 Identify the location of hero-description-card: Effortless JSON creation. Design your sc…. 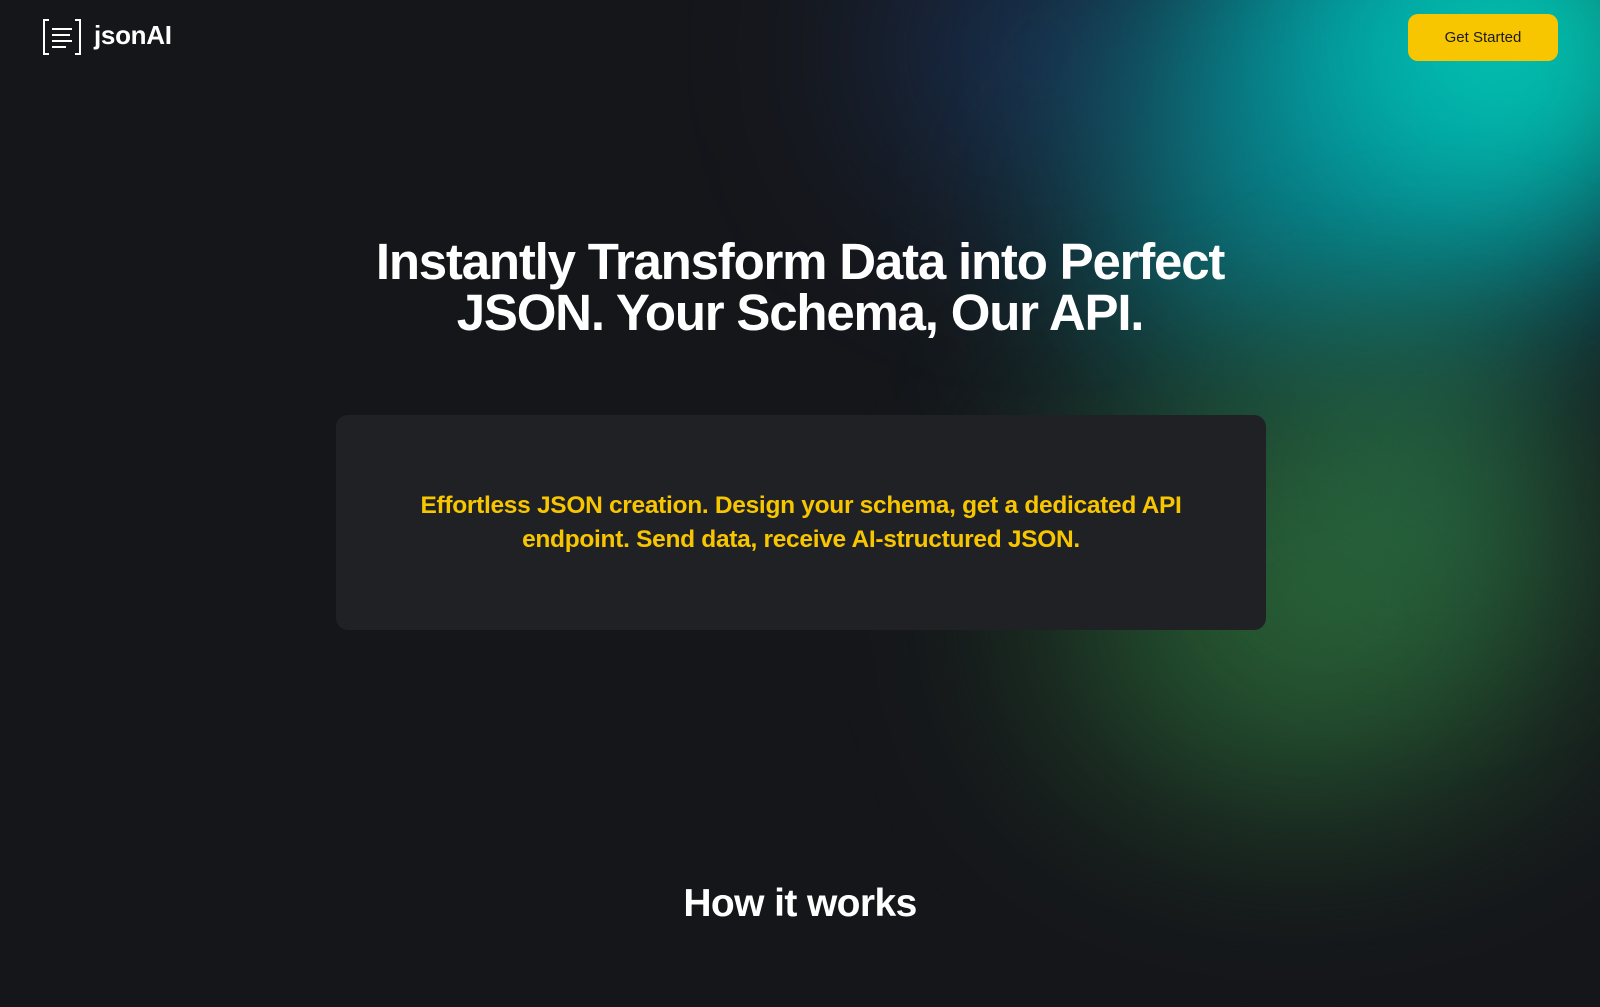
(801, 522).